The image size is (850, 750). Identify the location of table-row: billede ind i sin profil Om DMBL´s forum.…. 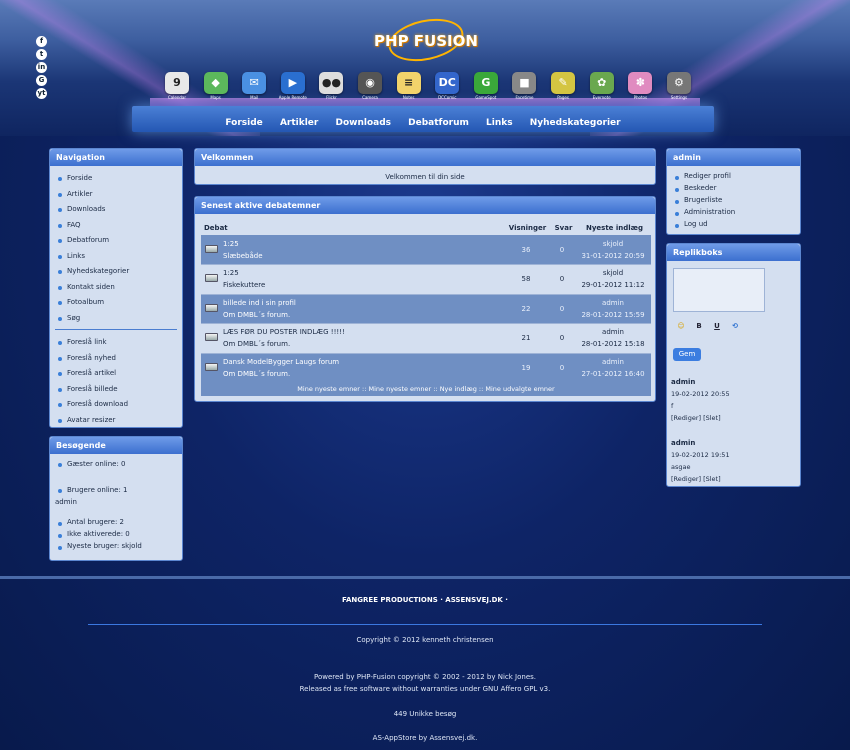
(426, 309).